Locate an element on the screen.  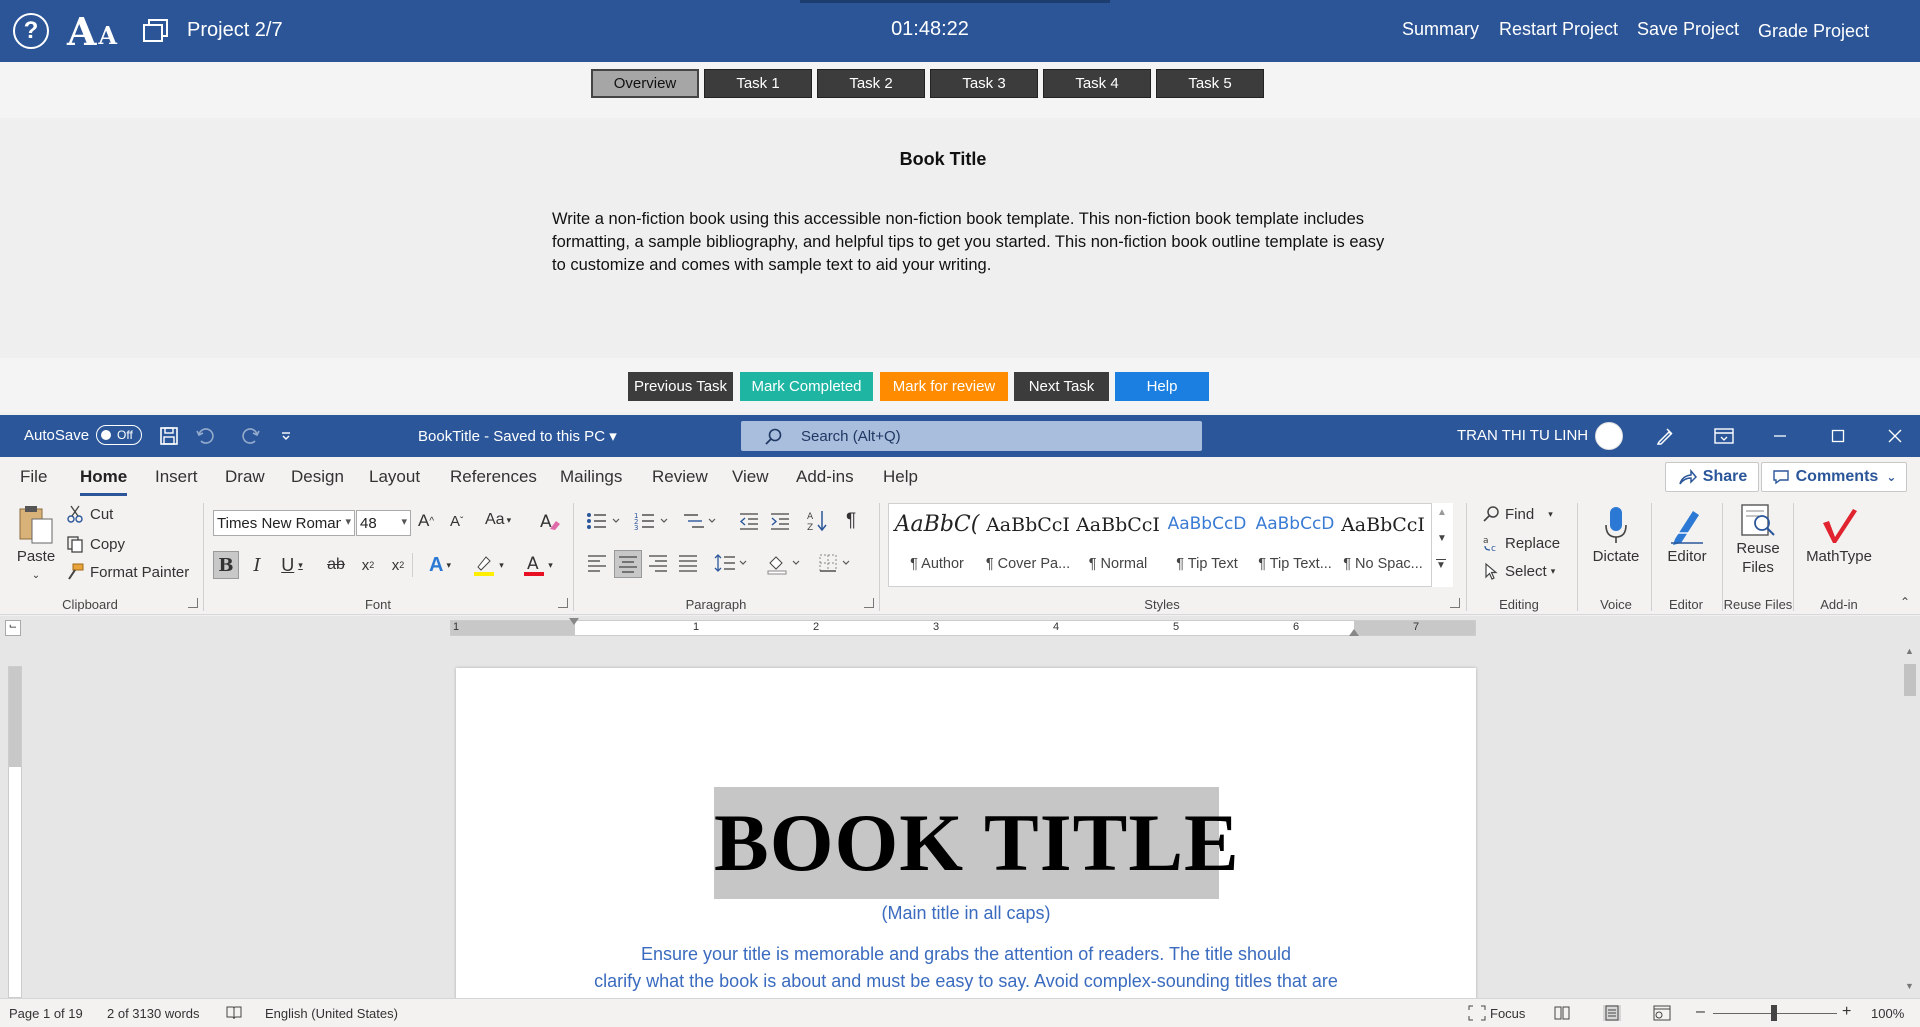
tab-design: Design is located at coordinates (317, 477).